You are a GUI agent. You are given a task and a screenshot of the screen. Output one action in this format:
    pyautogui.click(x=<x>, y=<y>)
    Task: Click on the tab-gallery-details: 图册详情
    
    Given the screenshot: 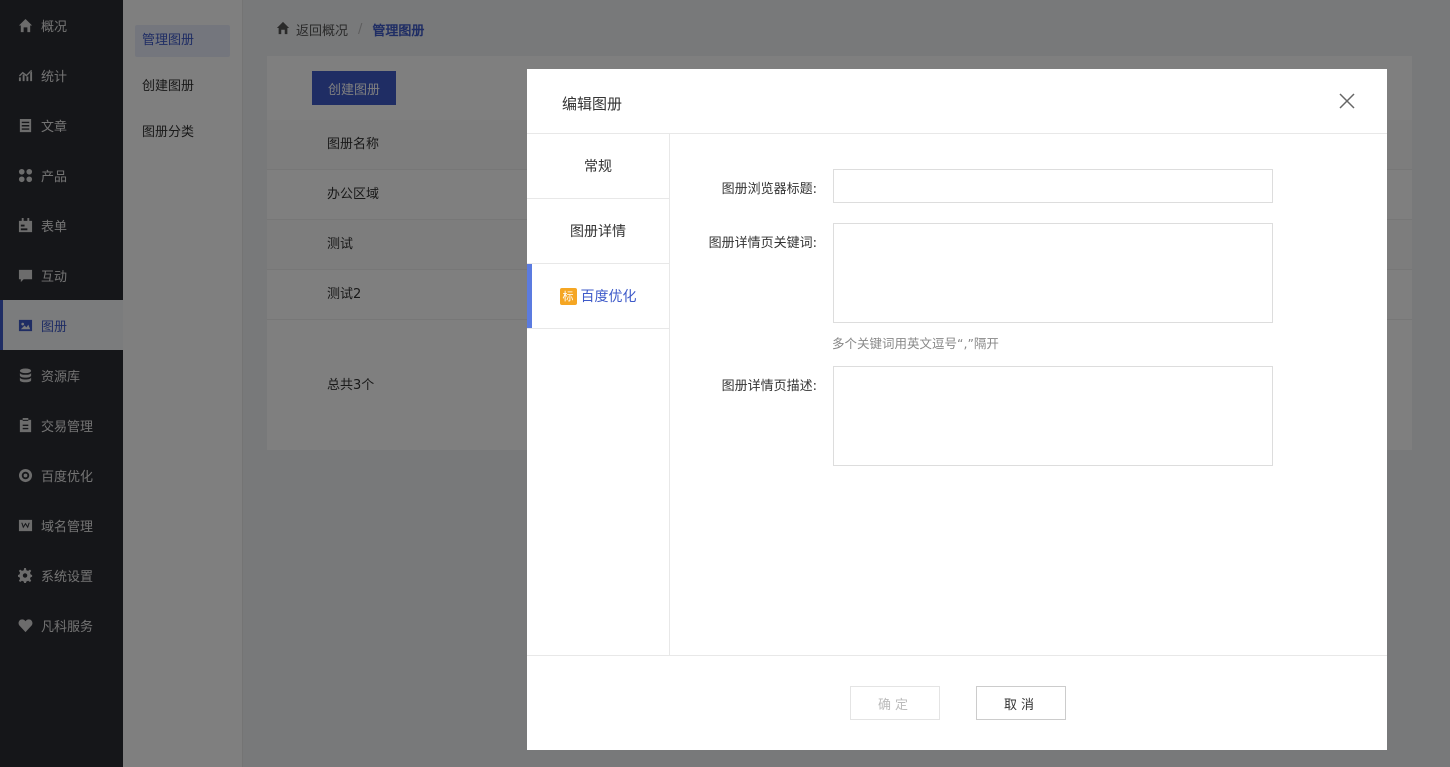 What is the action you would take?
    pyautogui.click(x=598, y=231)
    